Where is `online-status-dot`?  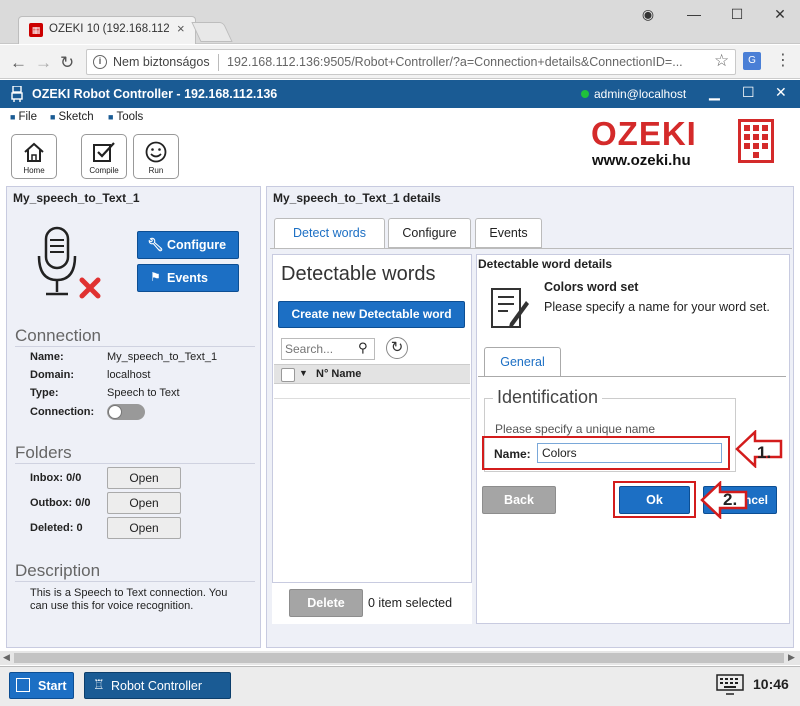
online-status-dot is located at coordinates (585, 94).